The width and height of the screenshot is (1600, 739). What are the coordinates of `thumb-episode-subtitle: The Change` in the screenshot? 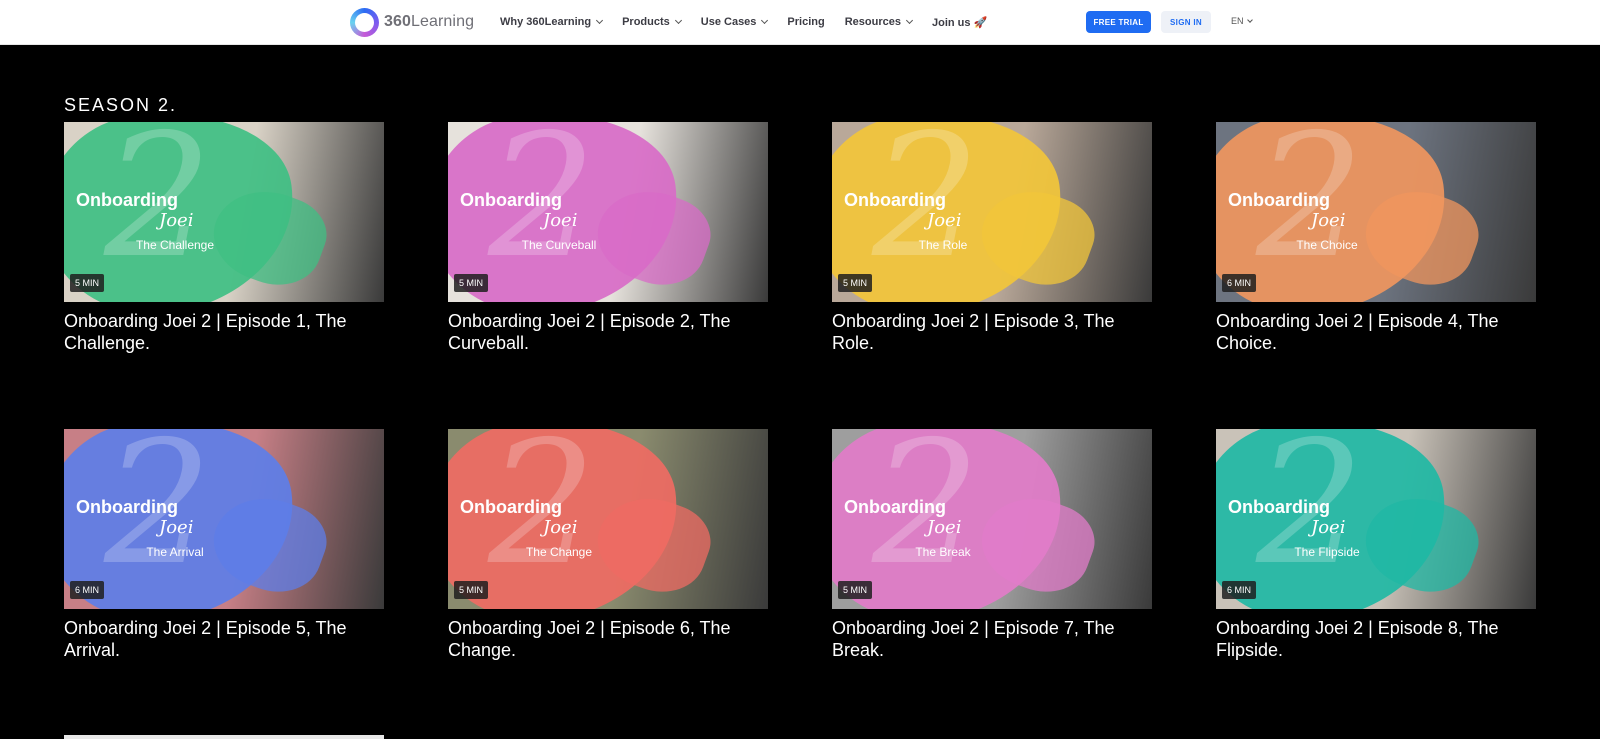 It's located at (559, 552).